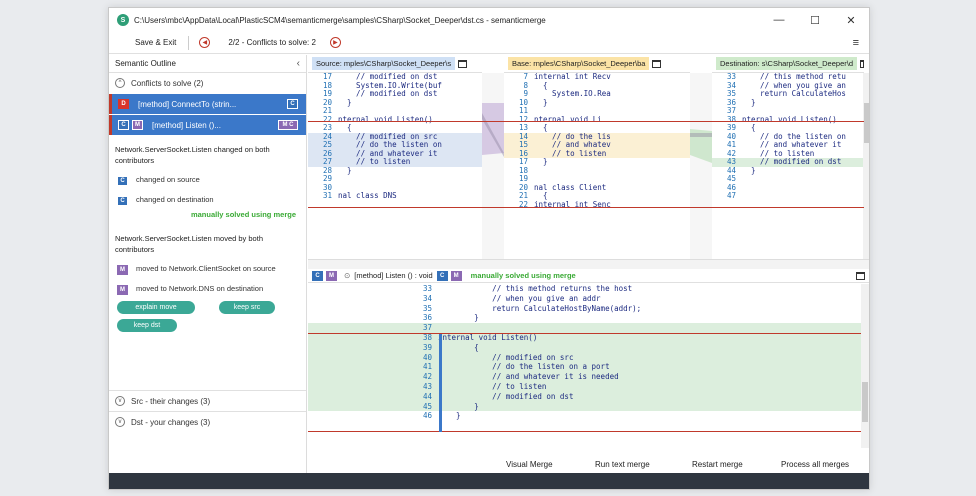  Describe the element at coordinates (597, 120) in the screenshot. I see `code-line: 12 nternal void Li` at that location.